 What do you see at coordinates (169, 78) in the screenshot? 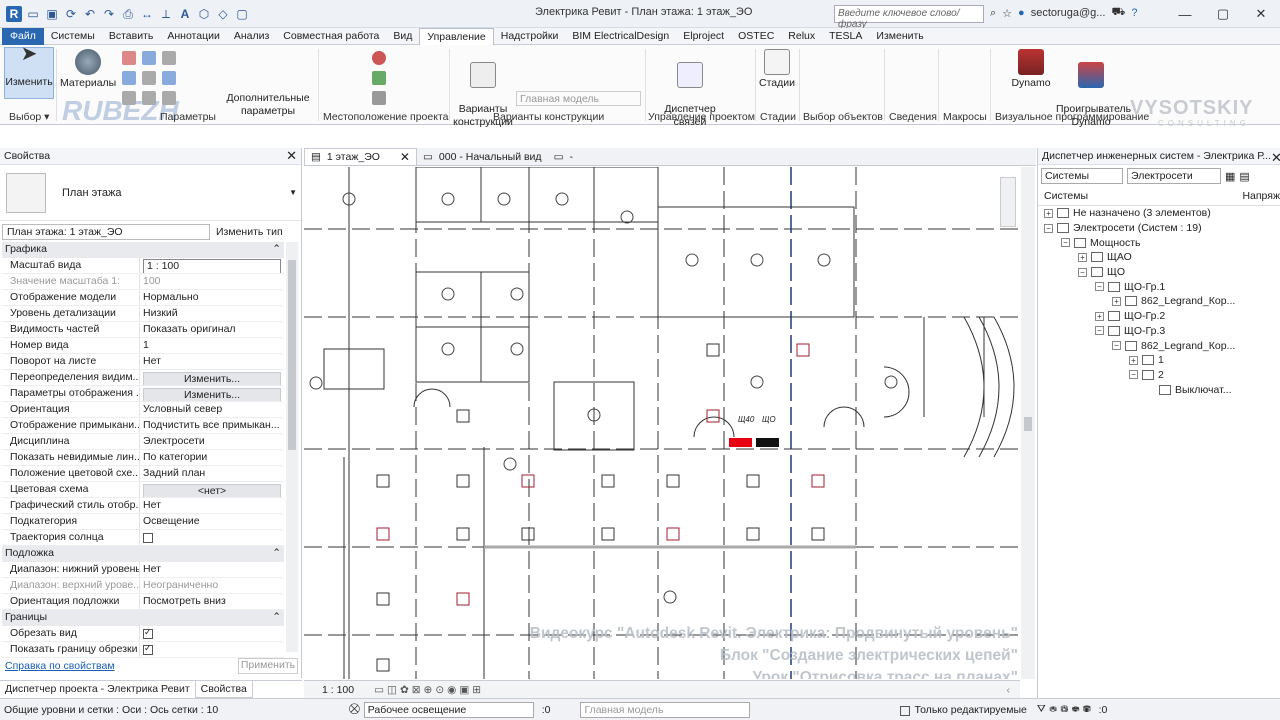
I see `purge-icon` at bounding box center [169, 78].